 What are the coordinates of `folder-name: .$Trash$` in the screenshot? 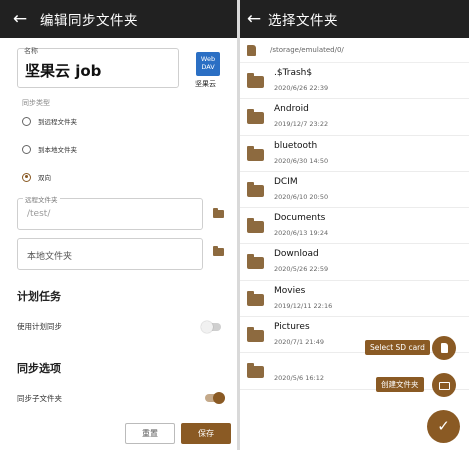 It's located at (293, 73).